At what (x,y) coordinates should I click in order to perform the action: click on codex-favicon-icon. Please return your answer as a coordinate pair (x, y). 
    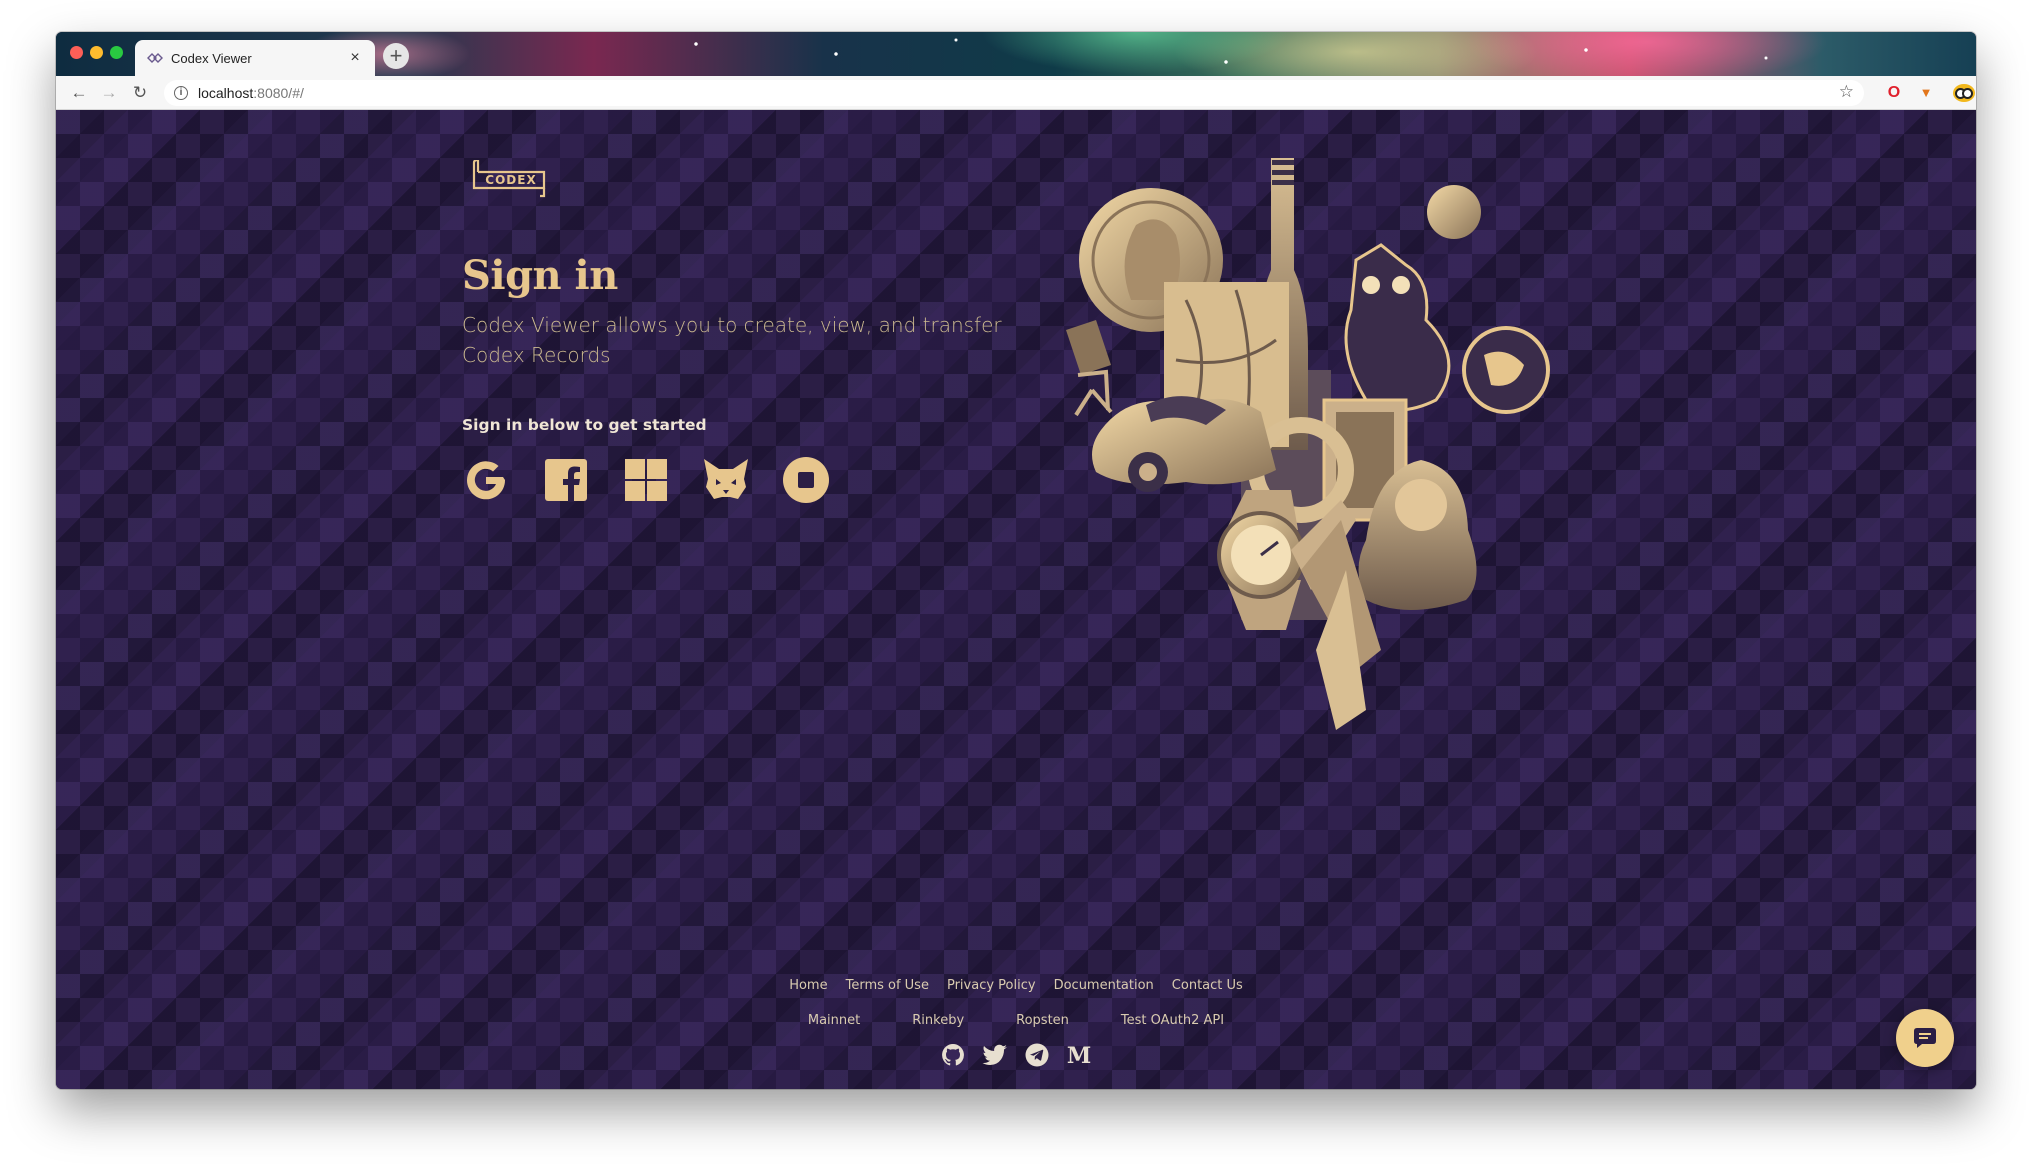
    Looking at the image, I should click on (155, 58).